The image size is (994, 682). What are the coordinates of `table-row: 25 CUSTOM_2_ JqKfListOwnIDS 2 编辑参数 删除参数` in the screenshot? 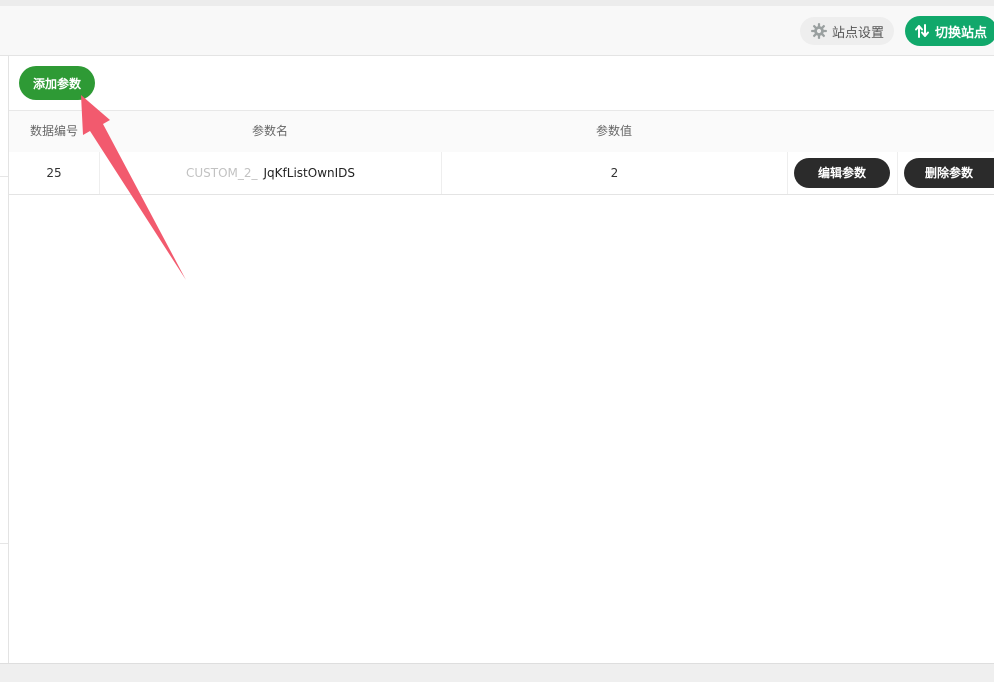 It's located at (501, 173).